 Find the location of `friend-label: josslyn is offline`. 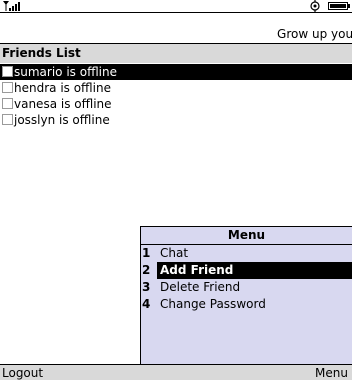

friend-label: josslyn is offline is located at coordinates (62, 120).